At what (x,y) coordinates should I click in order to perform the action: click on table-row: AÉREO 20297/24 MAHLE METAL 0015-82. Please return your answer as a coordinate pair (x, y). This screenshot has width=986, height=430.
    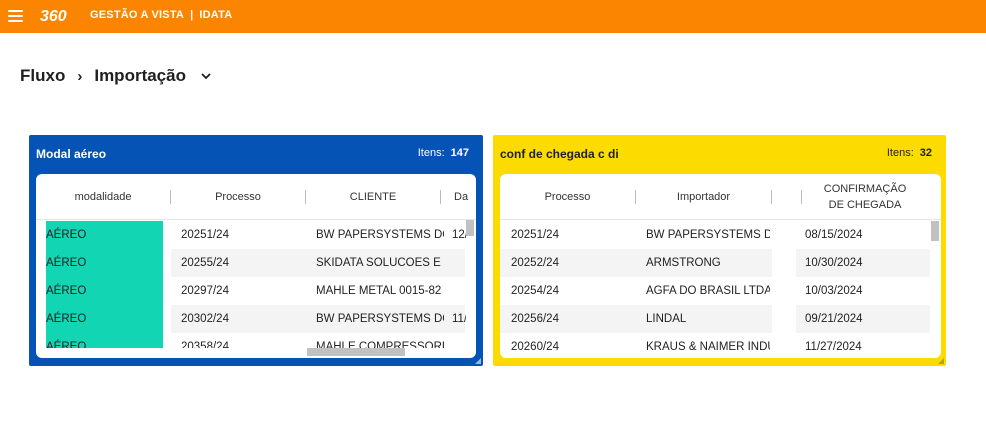
    Looking at the image, I should click on (256, 291).